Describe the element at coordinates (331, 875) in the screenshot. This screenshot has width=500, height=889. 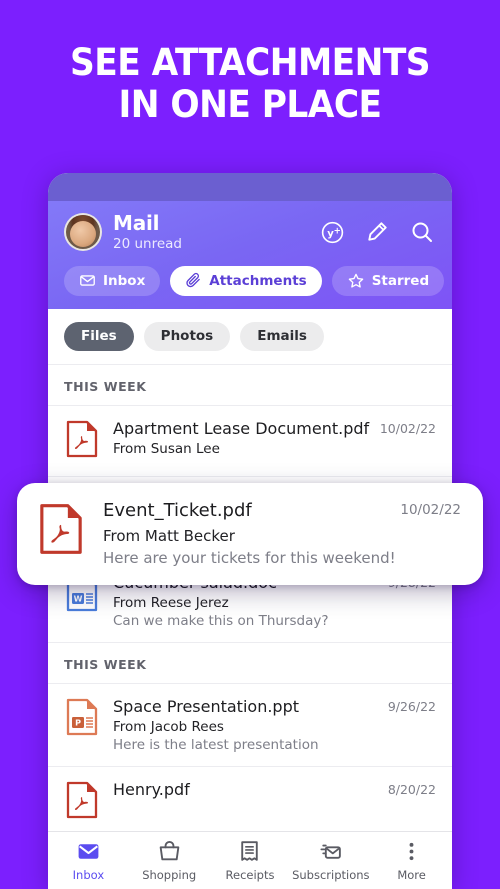
I see `nav-item-subscriptions-label: Subscriptions` at that location.